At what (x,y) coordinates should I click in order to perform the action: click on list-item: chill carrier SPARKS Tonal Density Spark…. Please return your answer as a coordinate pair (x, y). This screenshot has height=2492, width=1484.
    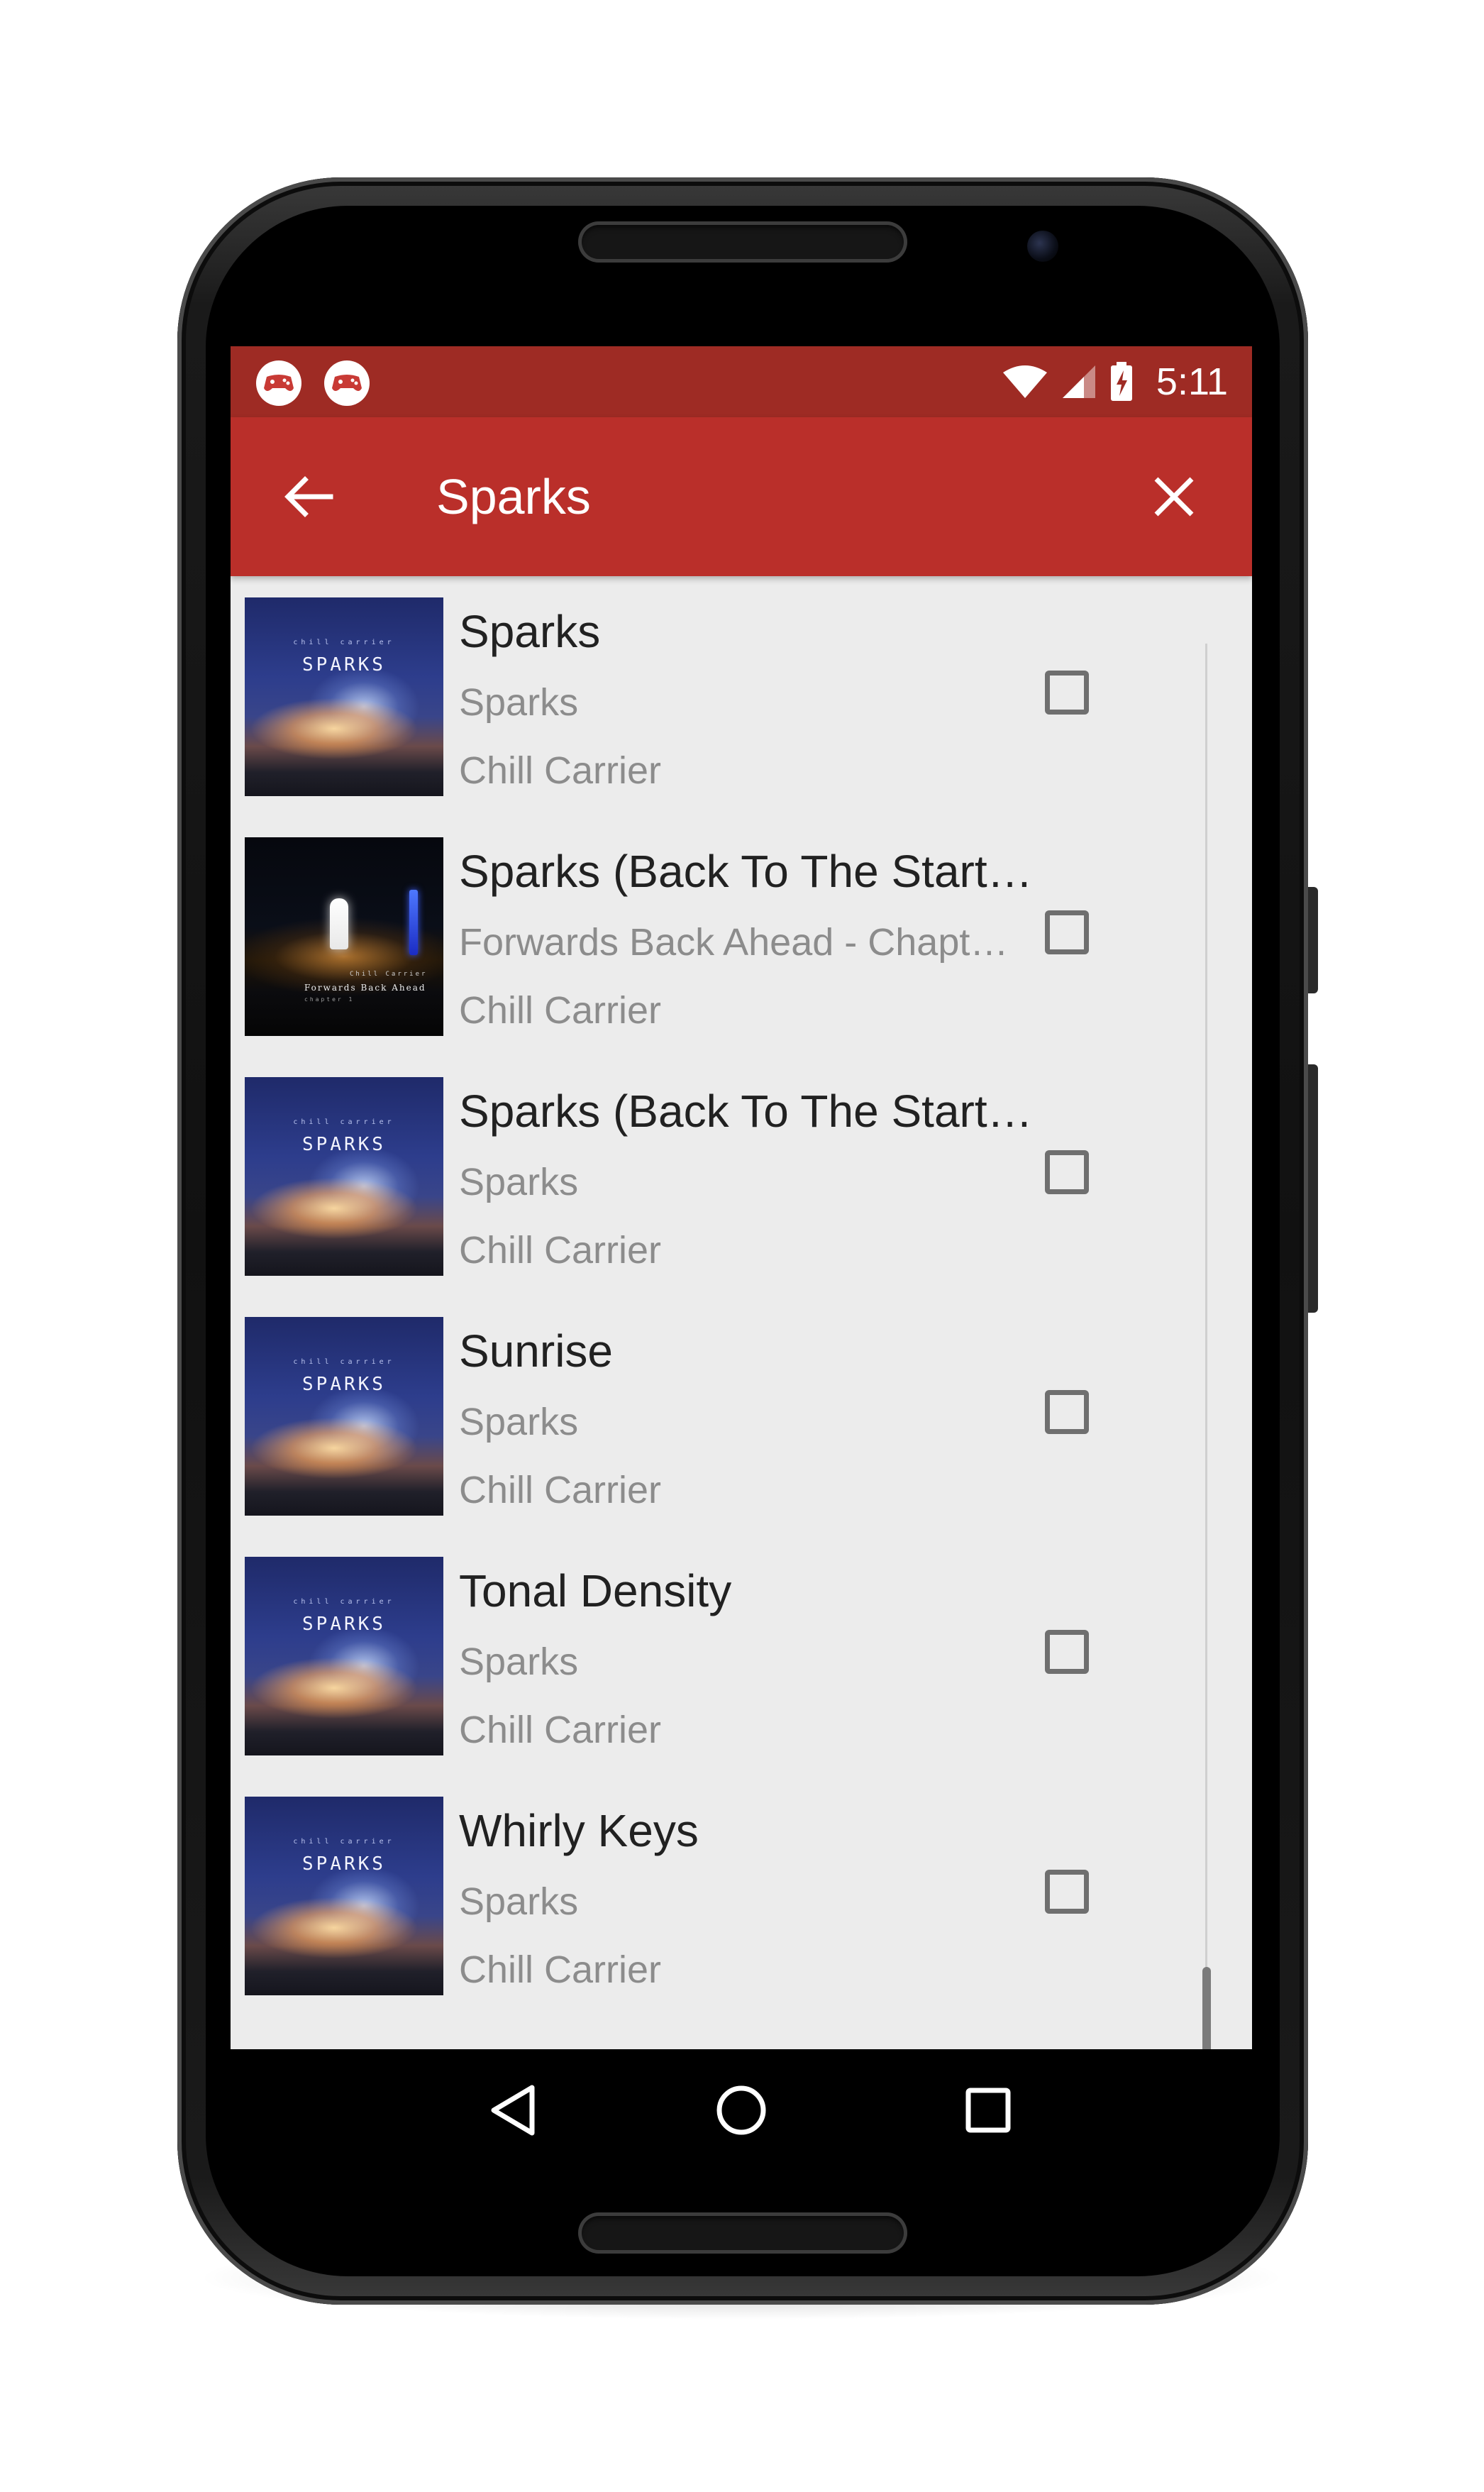
    Looking at the image, I should click on (741, 1655).